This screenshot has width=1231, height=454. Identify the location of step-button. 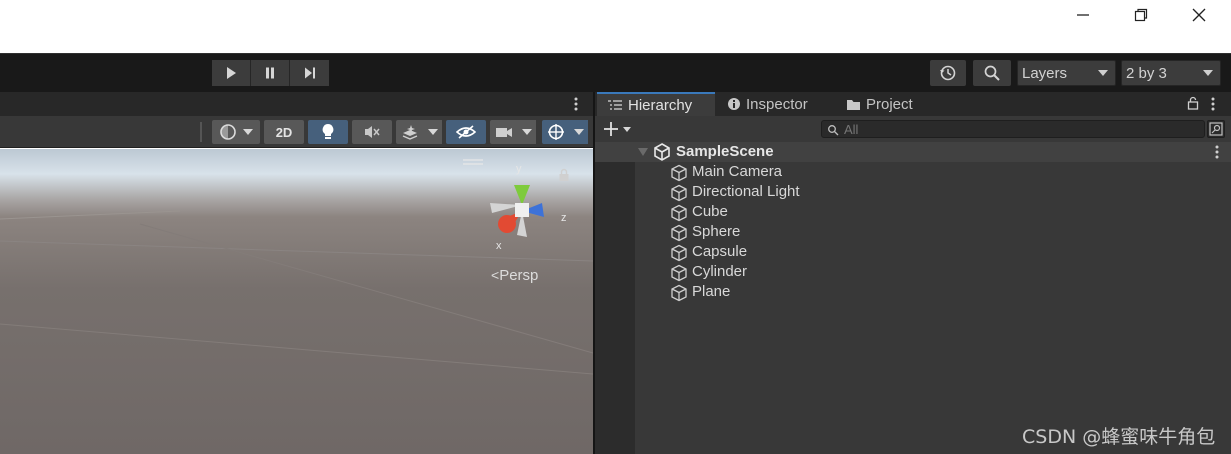
(309, 73).